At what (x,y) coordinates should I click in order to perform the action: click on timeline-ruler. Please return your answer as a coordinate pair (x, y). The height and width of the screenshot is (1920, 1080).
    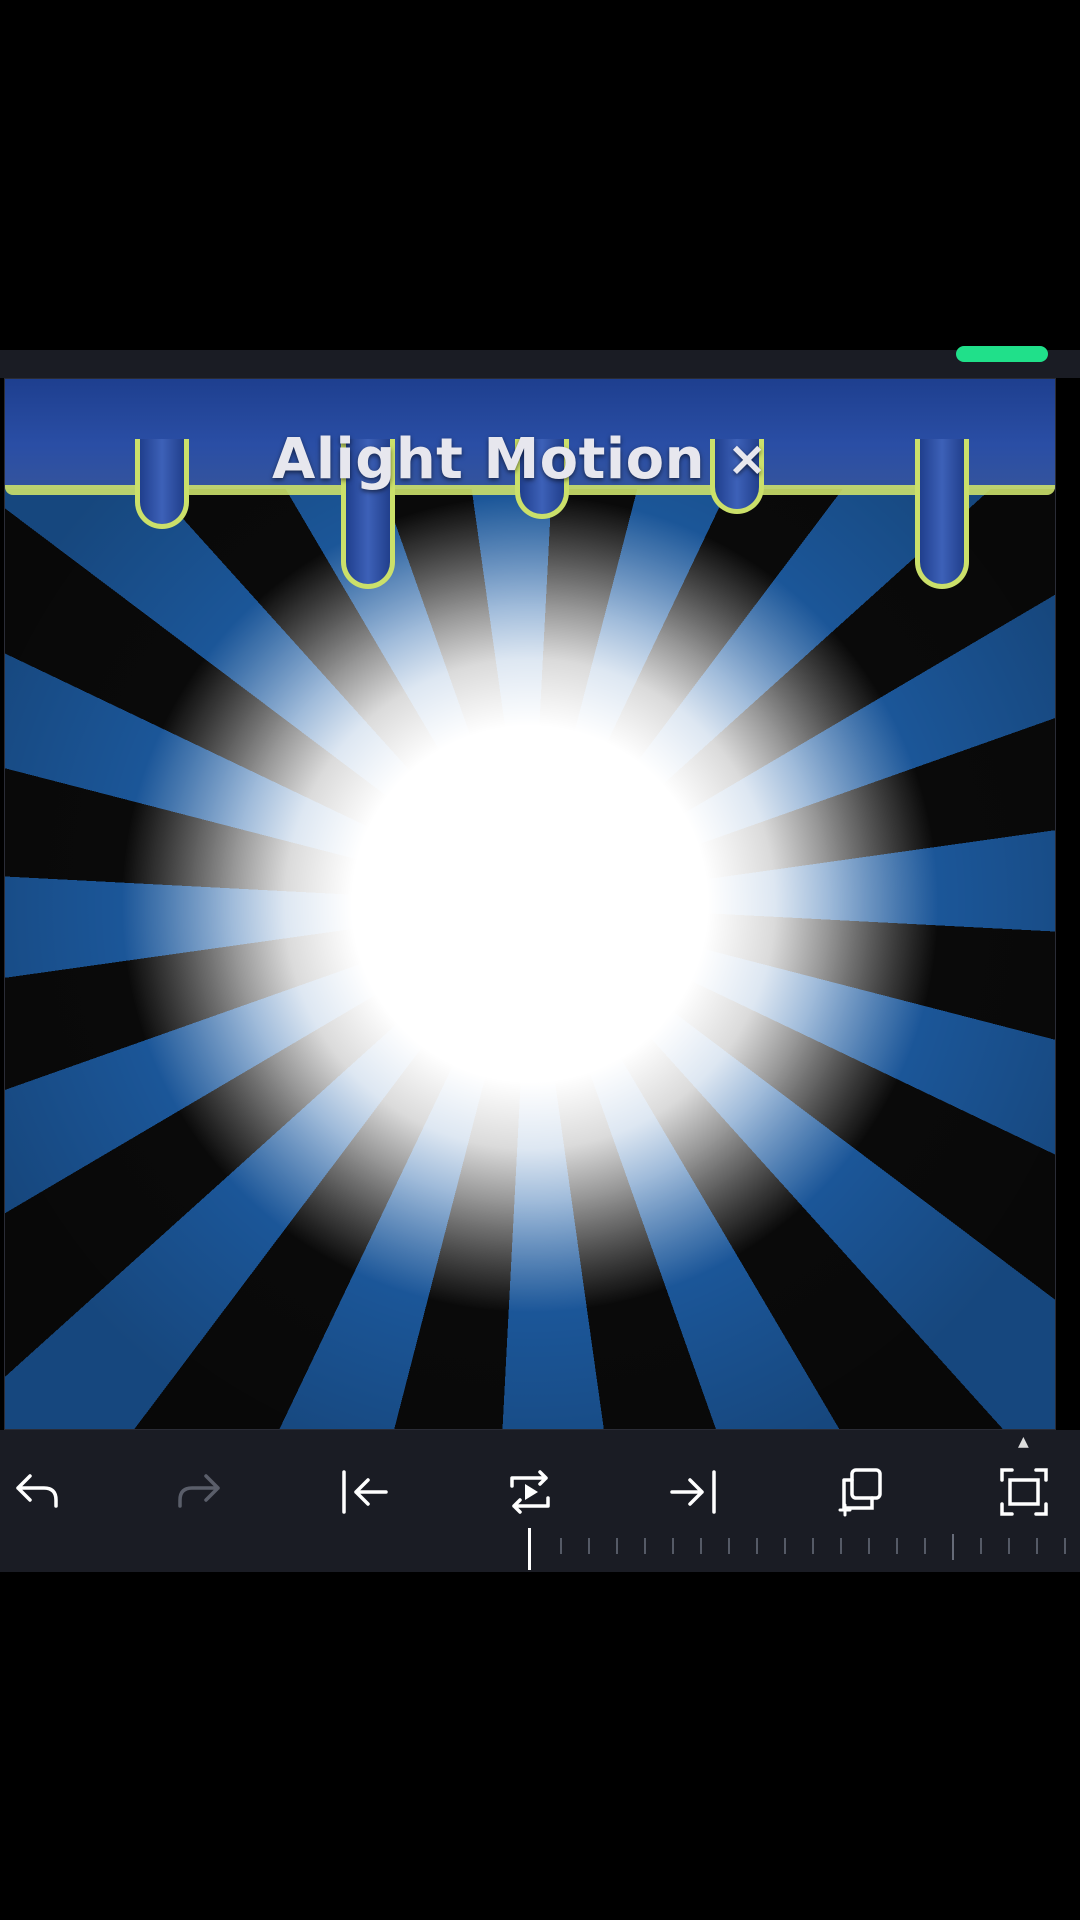
    Looking at the image, I should click on (540, 1546).